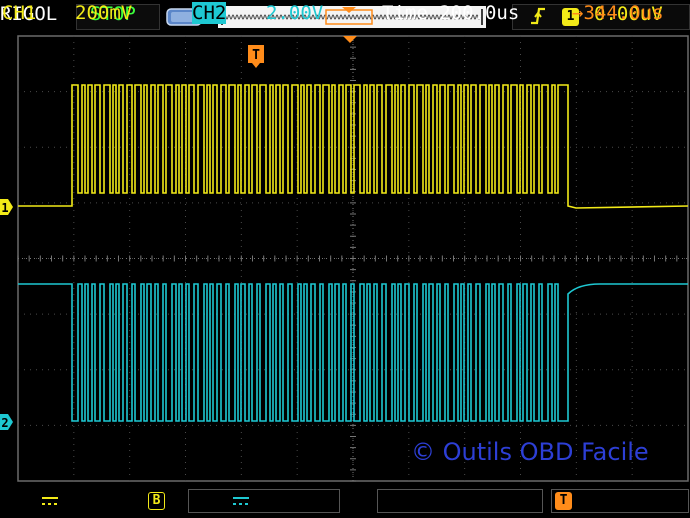 This screenshot has height=518, width=690. I want to click on ch1-marker-label: 1, so click(4, 208).